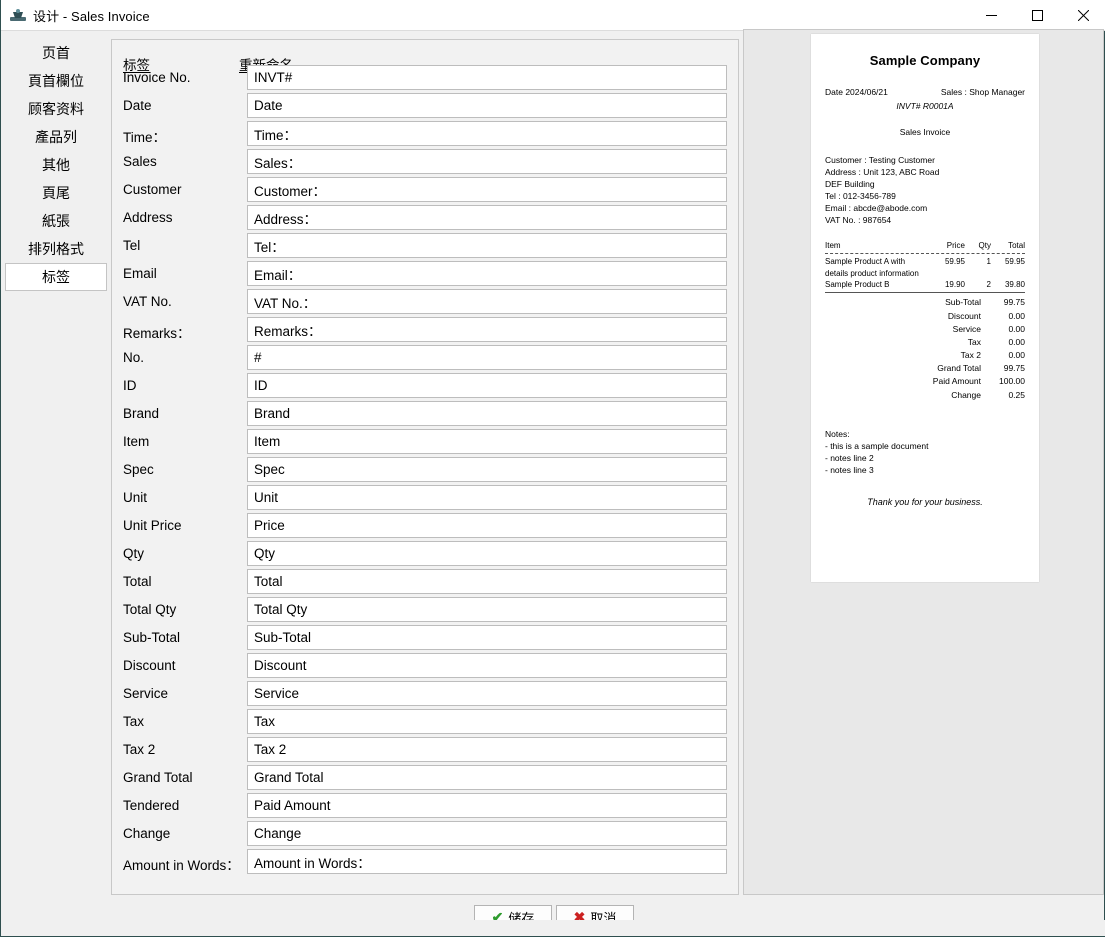  What do you see at coordinates (925, 254) in the screenshot?
I see `table-dashed-divider` at bounding box center [925, 254].